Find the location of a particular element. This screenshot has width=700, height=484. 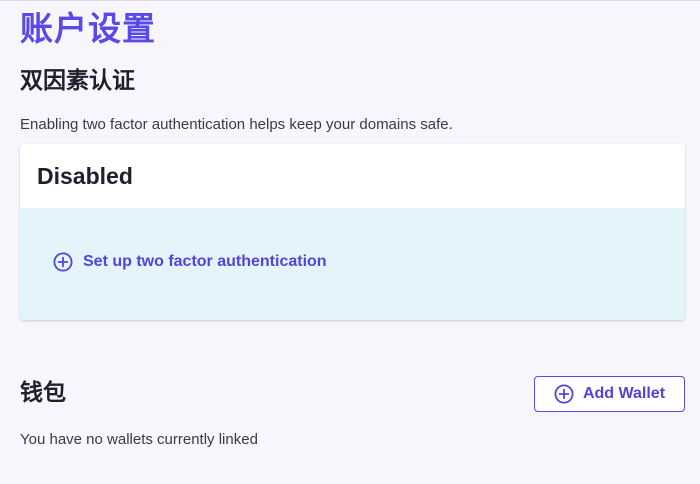

two-factor-card-header: Disabled is located at coordinates (352, 176).